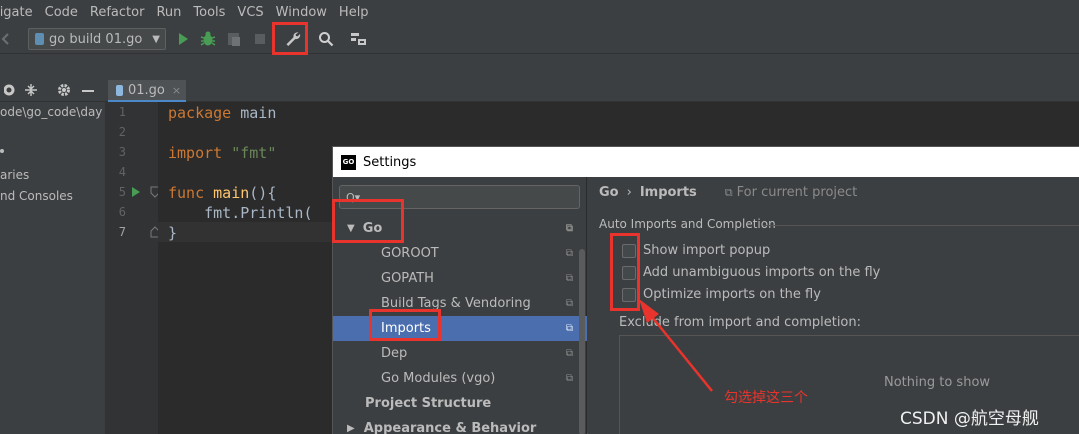  Describe the element at coordinates (668, 192) in the screenshot. I see `breadcrumb-current: Imports` at that location.